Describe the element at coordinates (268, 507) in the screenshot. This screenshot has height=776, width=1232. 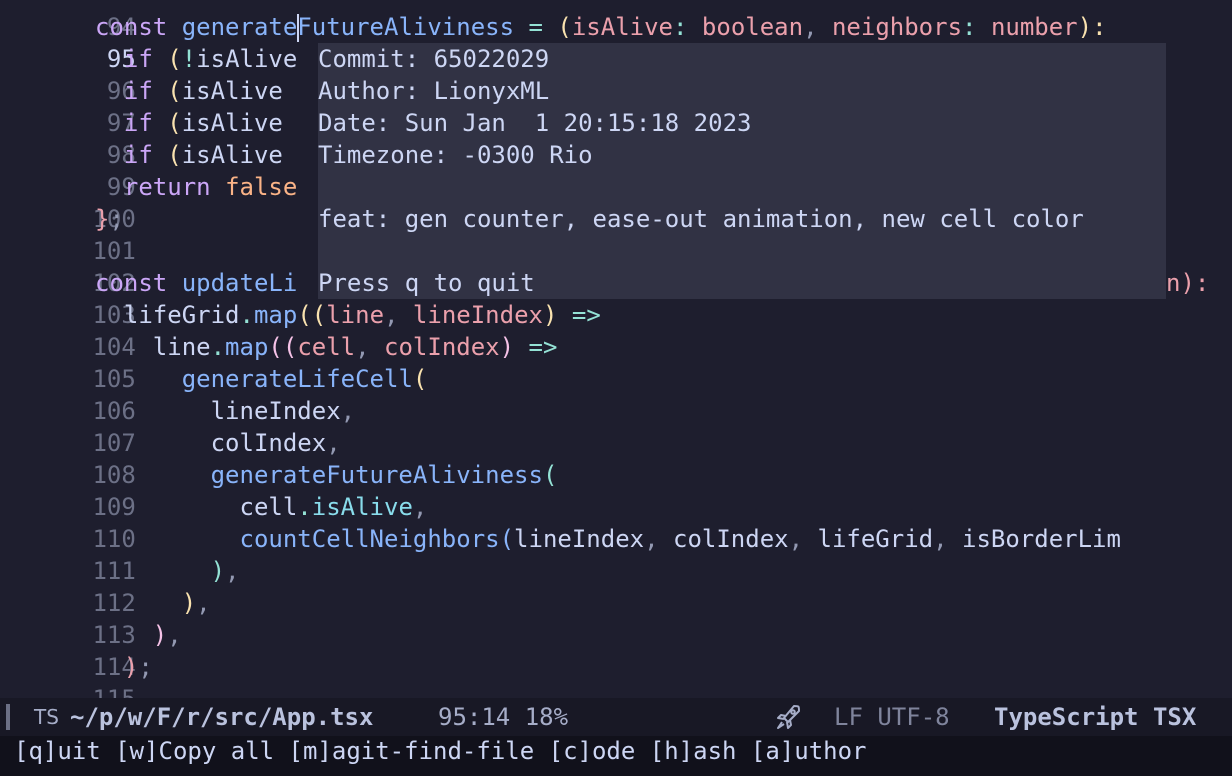
I see `identifier: cell` at that location.